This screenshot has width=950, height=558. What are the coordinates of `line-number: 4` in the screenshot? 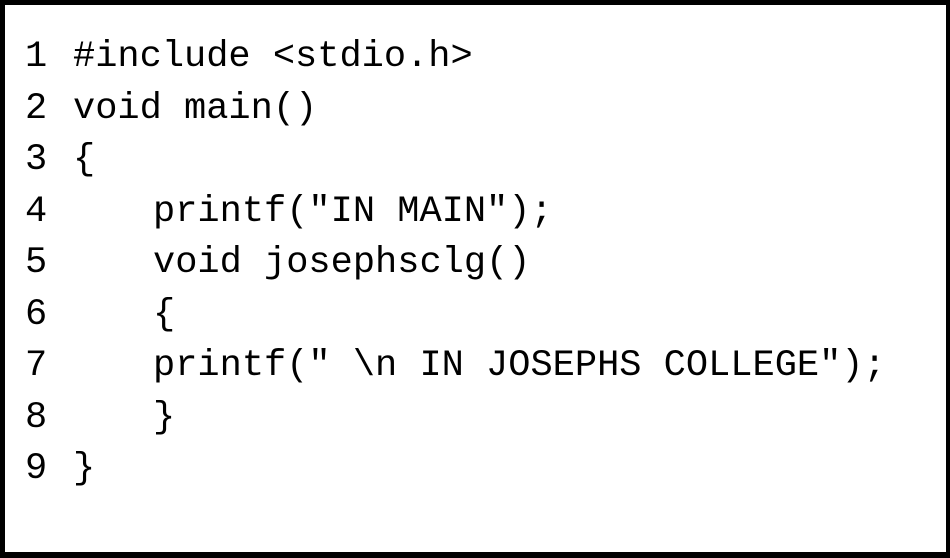 It's located at (36, 211).